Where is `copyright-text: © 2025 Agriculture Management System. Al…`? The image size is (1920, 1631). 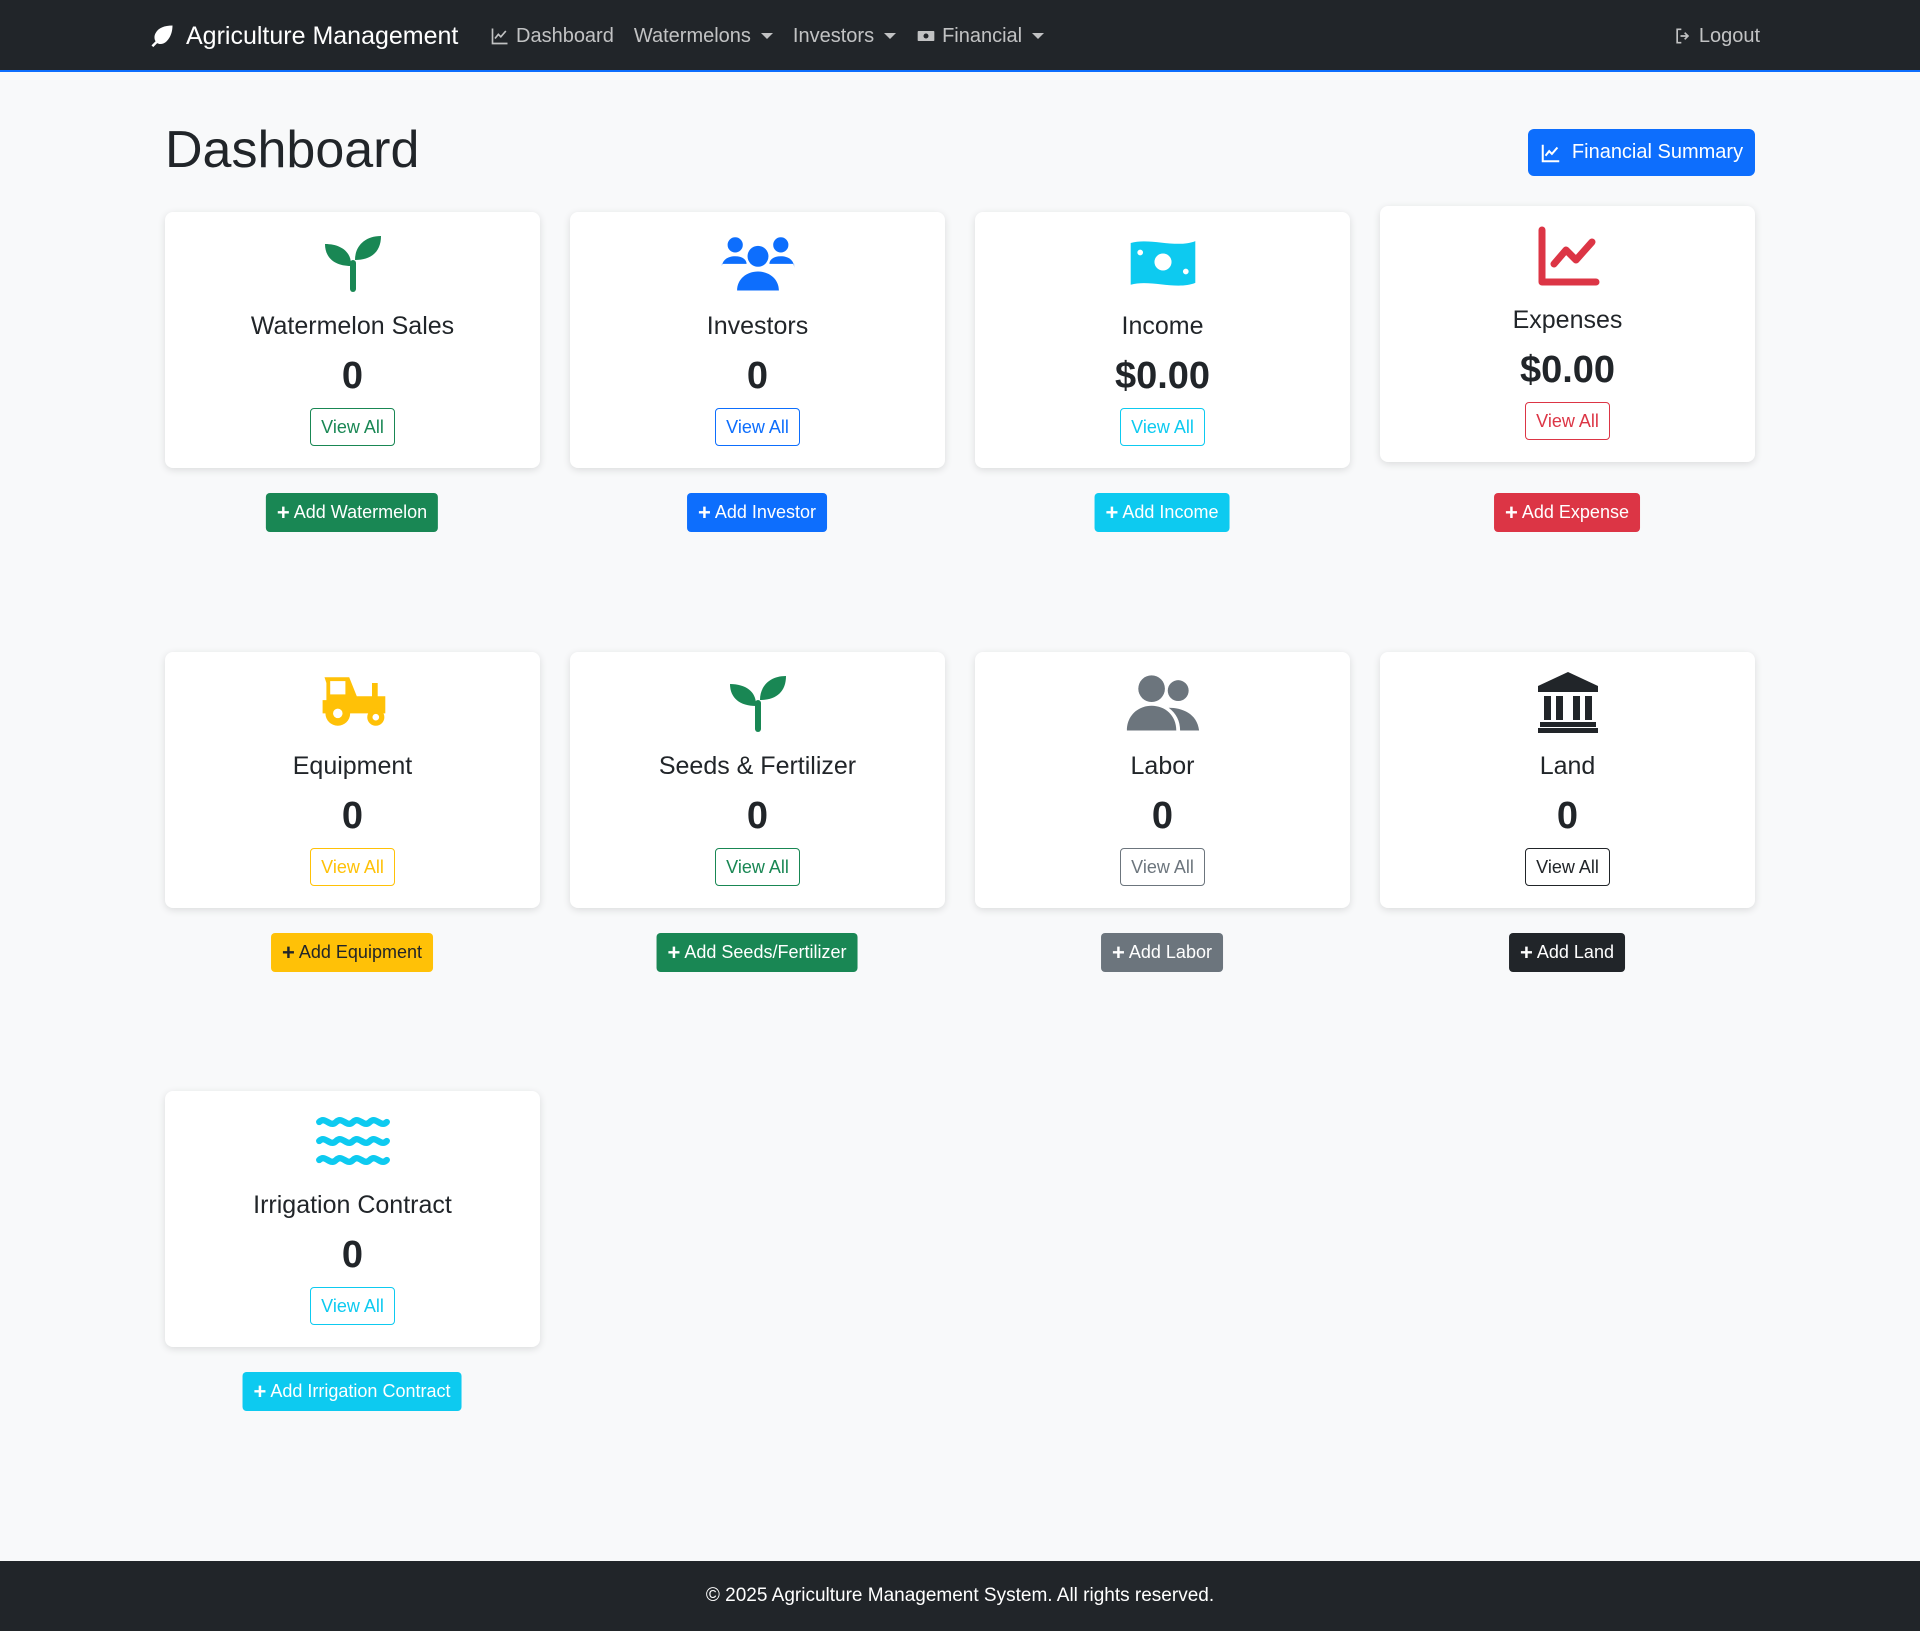
copyright-text: © 2025 Agriculture Management System. Al… is located at coordinates (960, 1595).